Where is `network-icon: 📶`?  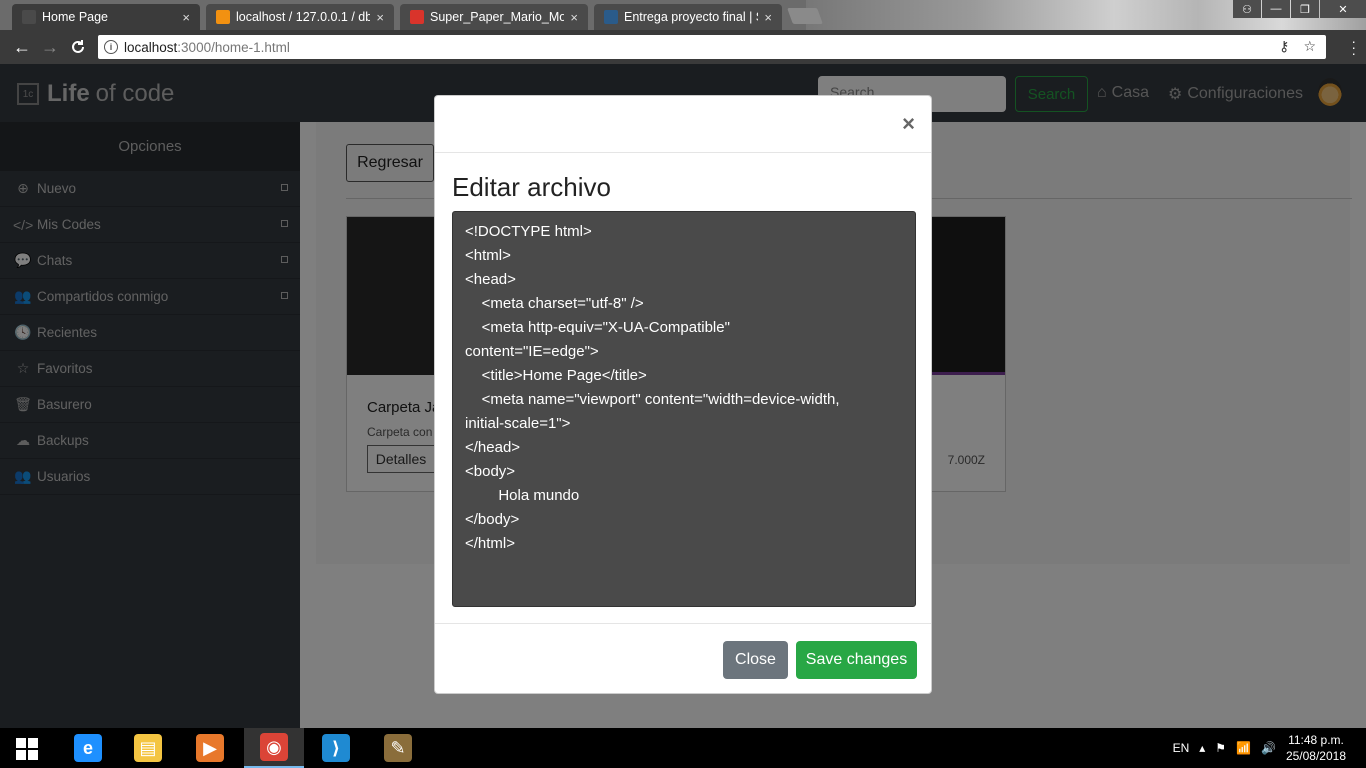 network-icon: 📶 is located at coordinates (1243, 748).